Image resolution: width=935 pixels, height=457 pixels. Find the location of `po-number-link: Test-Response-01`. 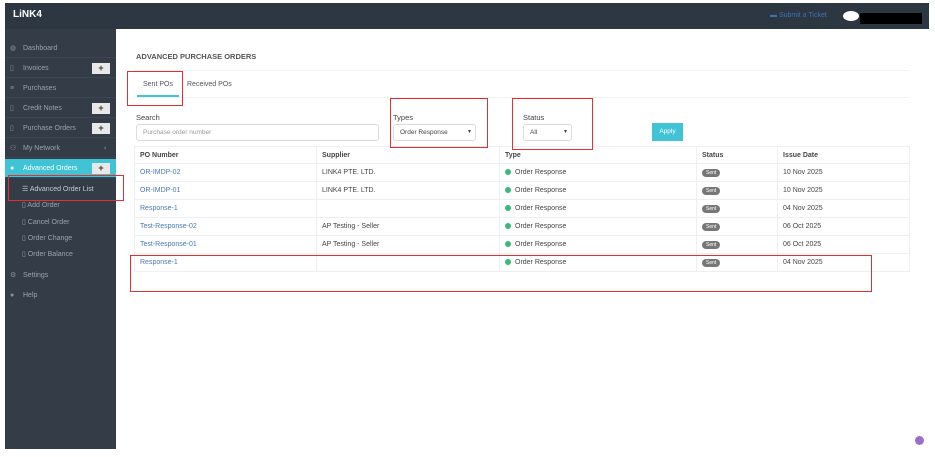

po-number-link: Test-Response-01 is located at coordinates (225, 244).